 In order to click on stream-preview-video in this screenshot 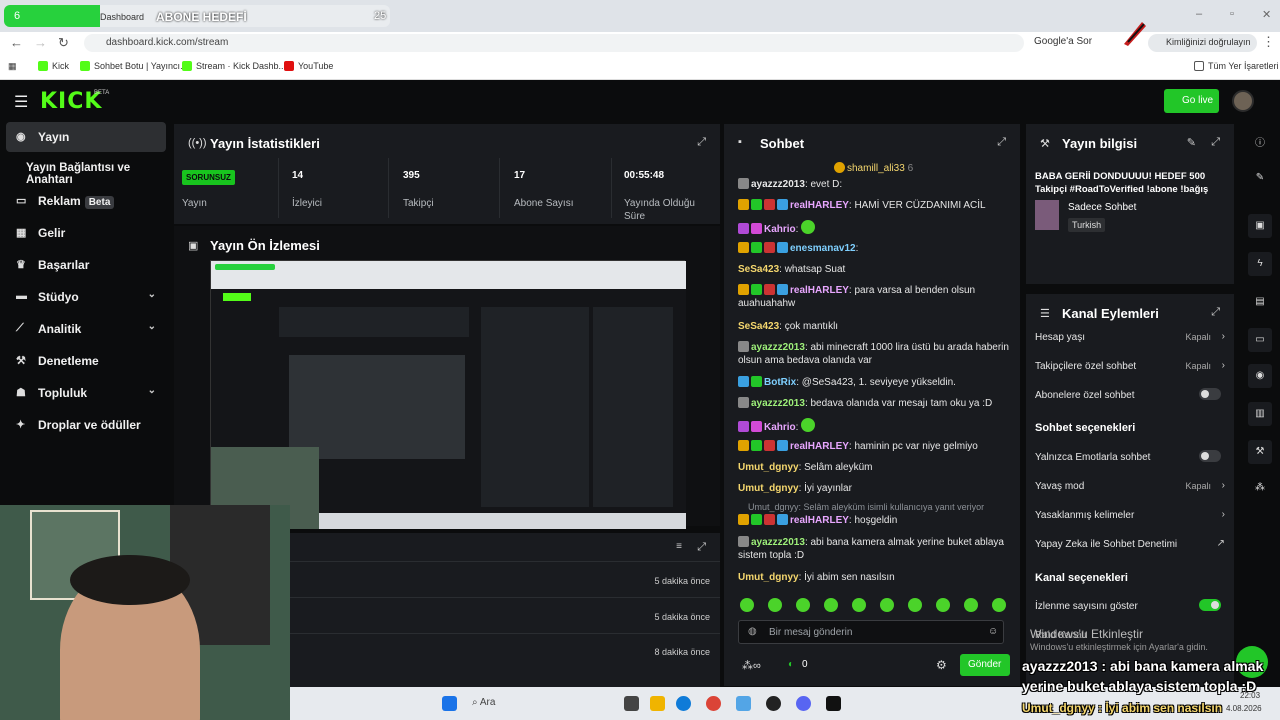, I will do `click(448, 394)`.